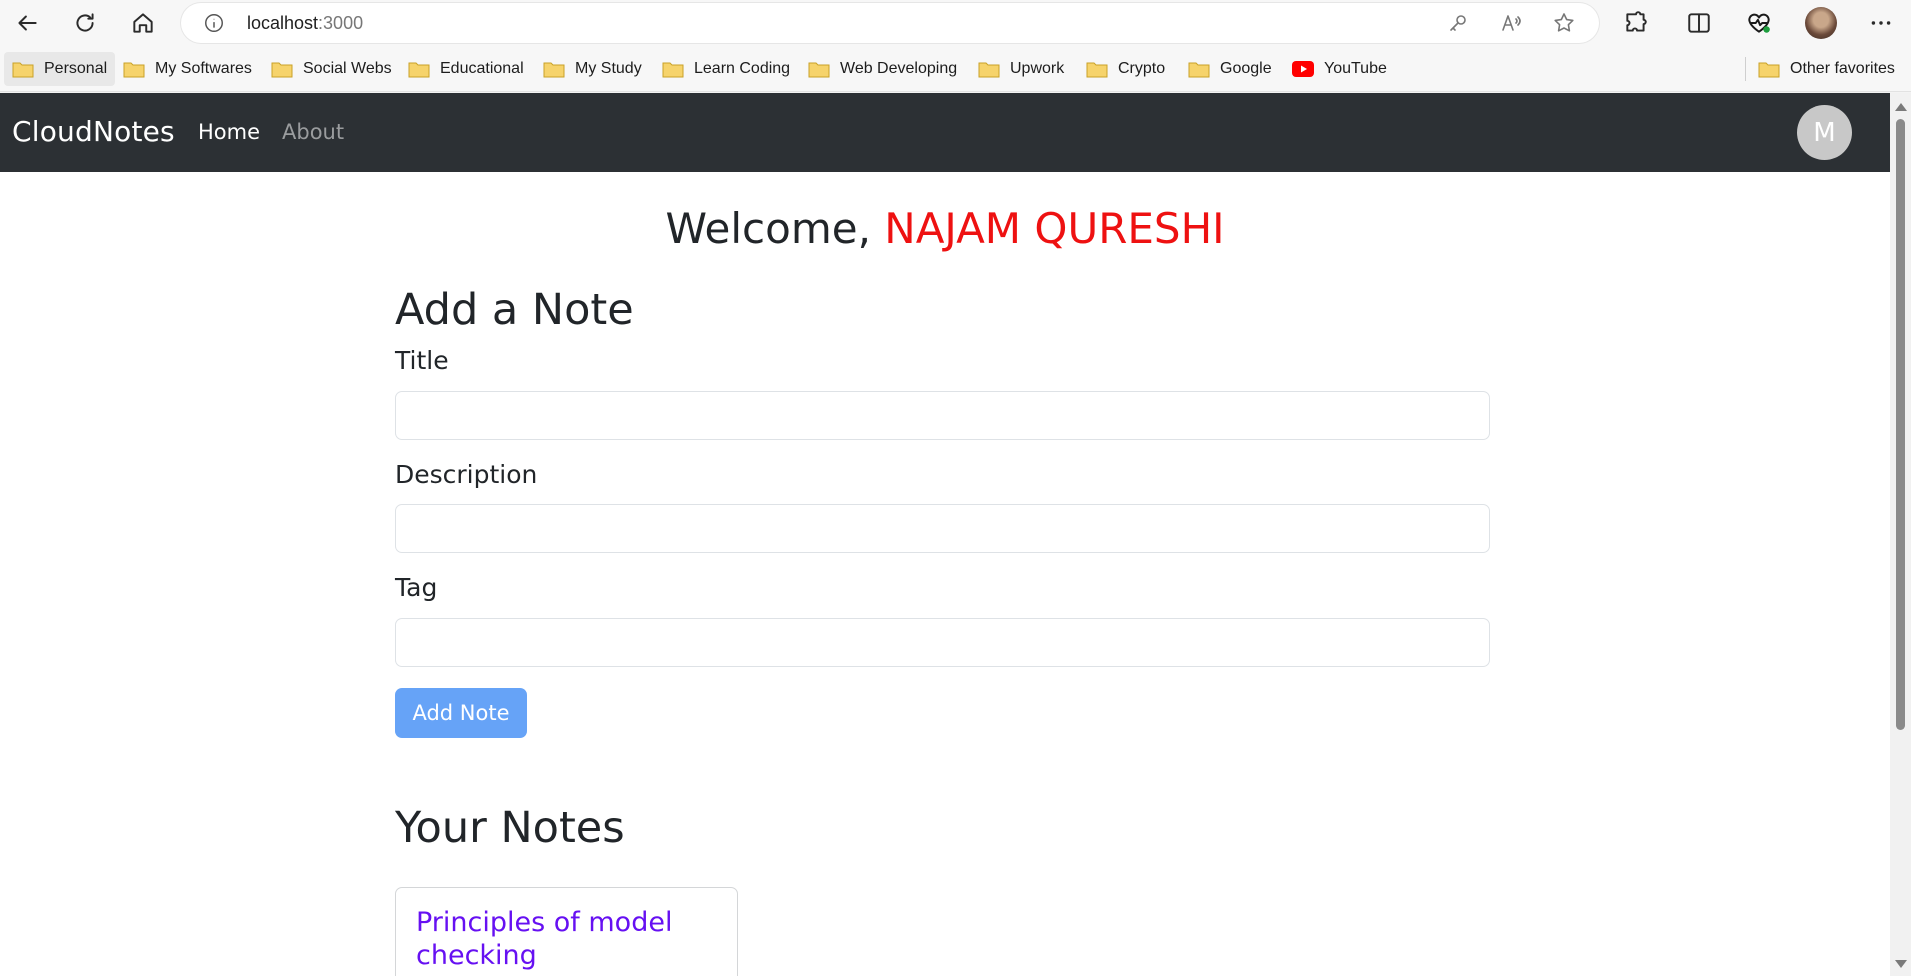 Image resolution: width=1911 pixels, height=976 pixels. What do you see at coordinates (899, 68) in the screenshot?
I see `bookmark-label: Web Developing` at bounding box center [899, 68].